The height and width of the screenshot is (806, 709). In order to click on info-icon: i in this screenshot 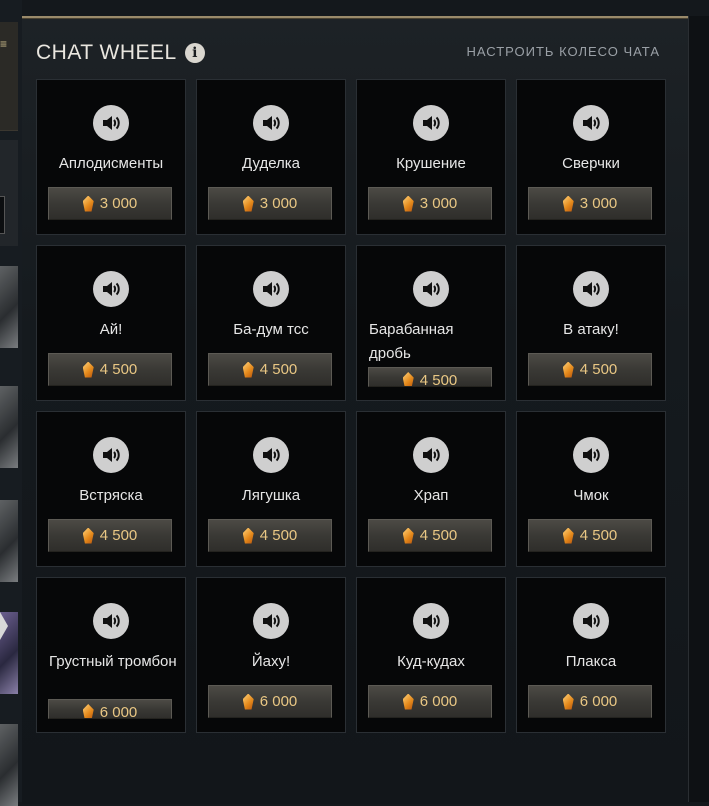, I will do `click(194, 53)`.